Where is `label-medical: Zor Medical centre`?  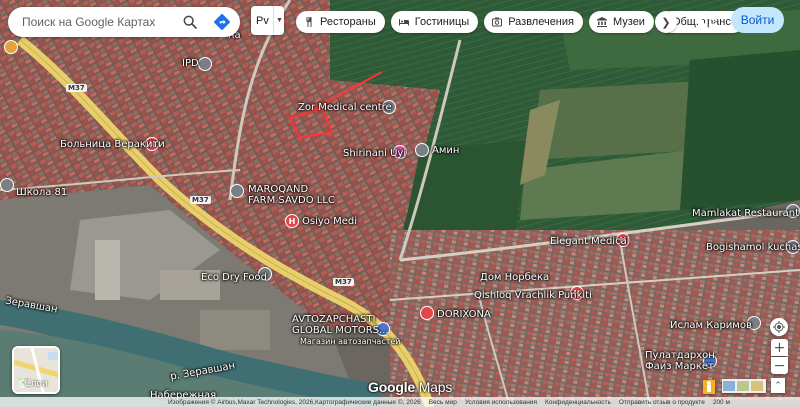 label-medical: Zor Medical centre is located at coordinates (345, 107).